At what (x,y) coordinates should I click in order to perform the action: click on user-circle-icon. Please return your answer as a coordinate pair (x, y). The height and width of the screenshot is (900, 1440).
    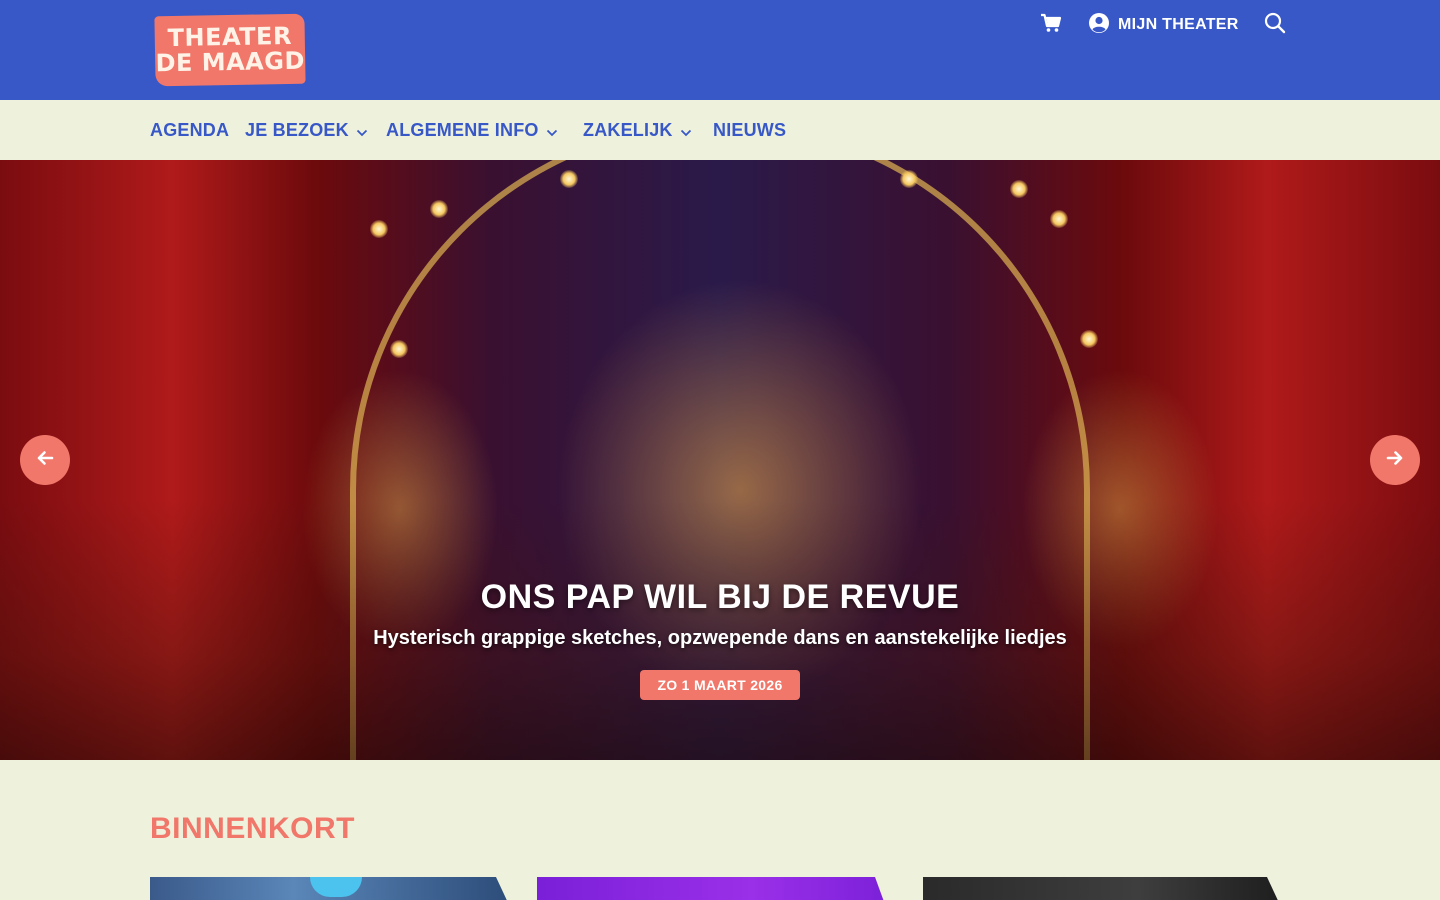
    Looking at the image, I should click on (1099, 25).